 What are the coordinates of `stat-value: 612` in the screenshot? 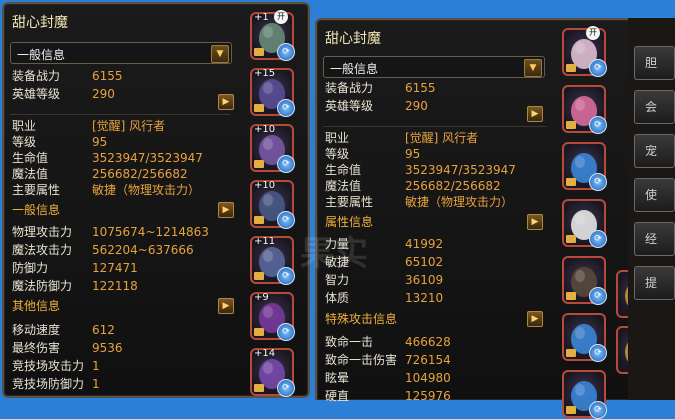 It's located at (103, 330).